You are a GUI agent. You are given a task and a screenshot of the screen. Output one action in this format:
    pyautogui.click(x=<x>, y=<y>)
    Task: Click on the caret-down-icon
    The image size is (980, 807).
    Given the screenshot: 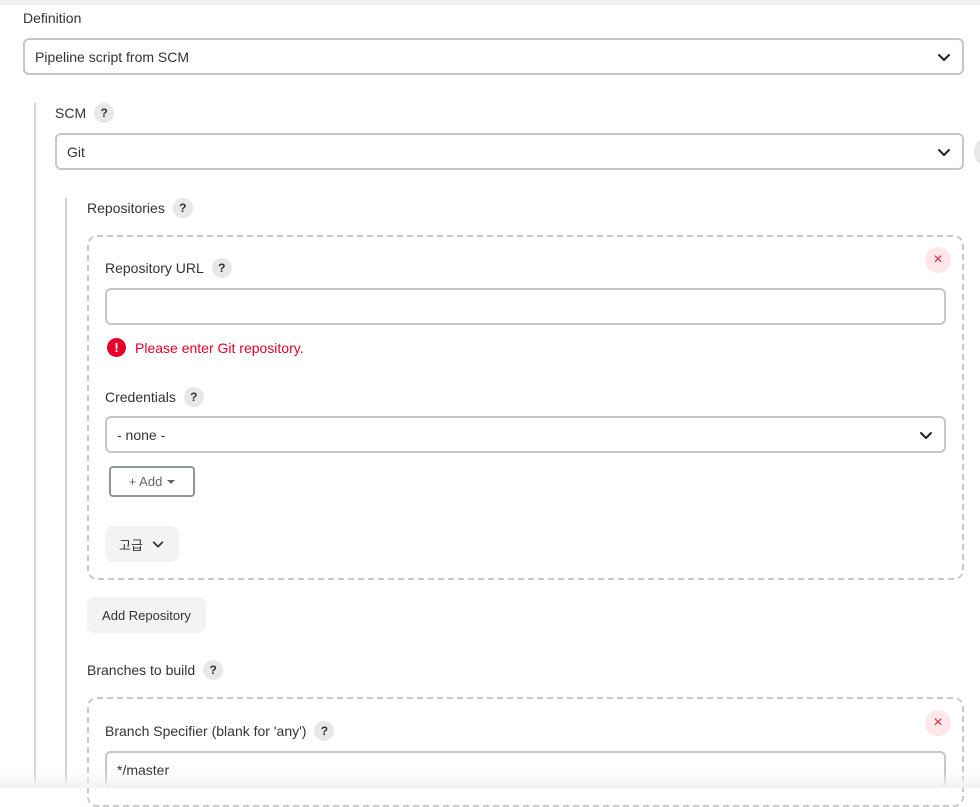 What is the action you would take?
    pyautogui.click(x=171, y=481)
    